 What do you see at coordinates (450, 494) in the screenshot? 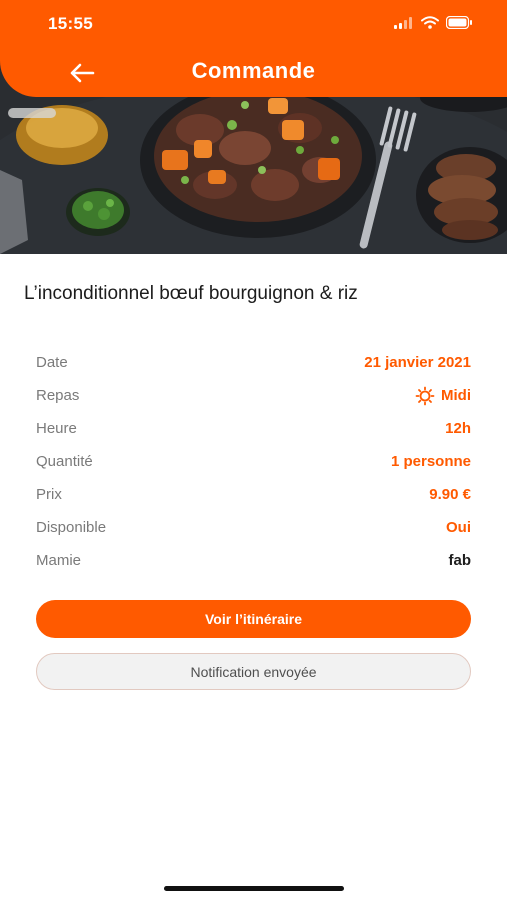
I see `detail-value: 9.90 €` at bounding box center [450, 494].